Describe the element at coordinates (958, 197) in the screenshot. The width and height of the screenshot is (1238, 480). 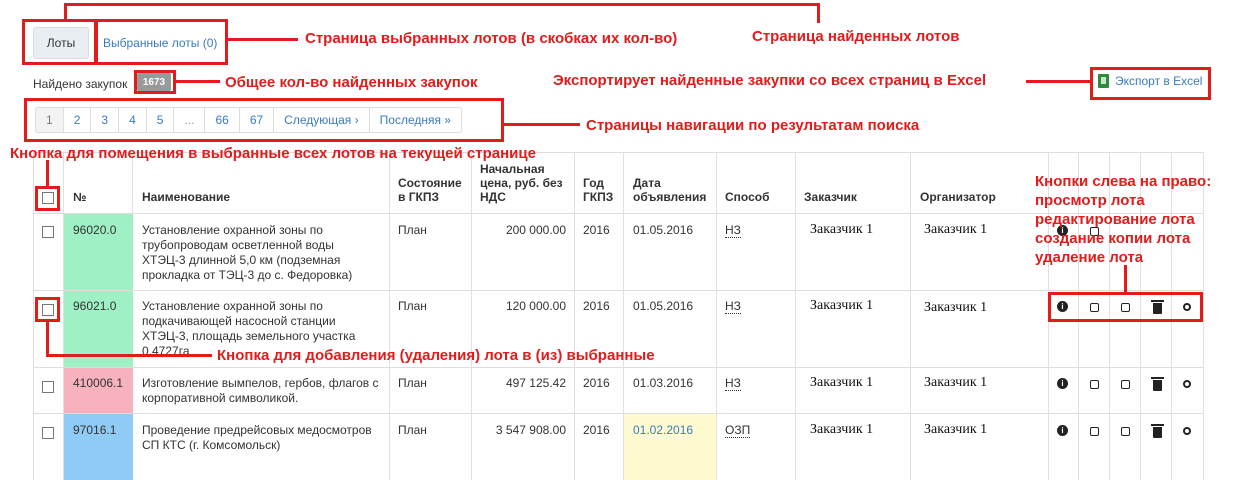
I see `header-organizer: Организатор` at that location.